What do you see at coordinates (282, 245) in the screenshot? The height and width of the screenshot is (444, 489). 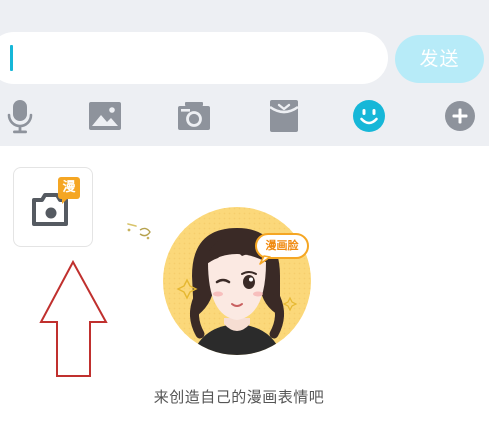 I see `avatar-speech-bubble-text: 漫画脸` at bounding box center [282, 245].